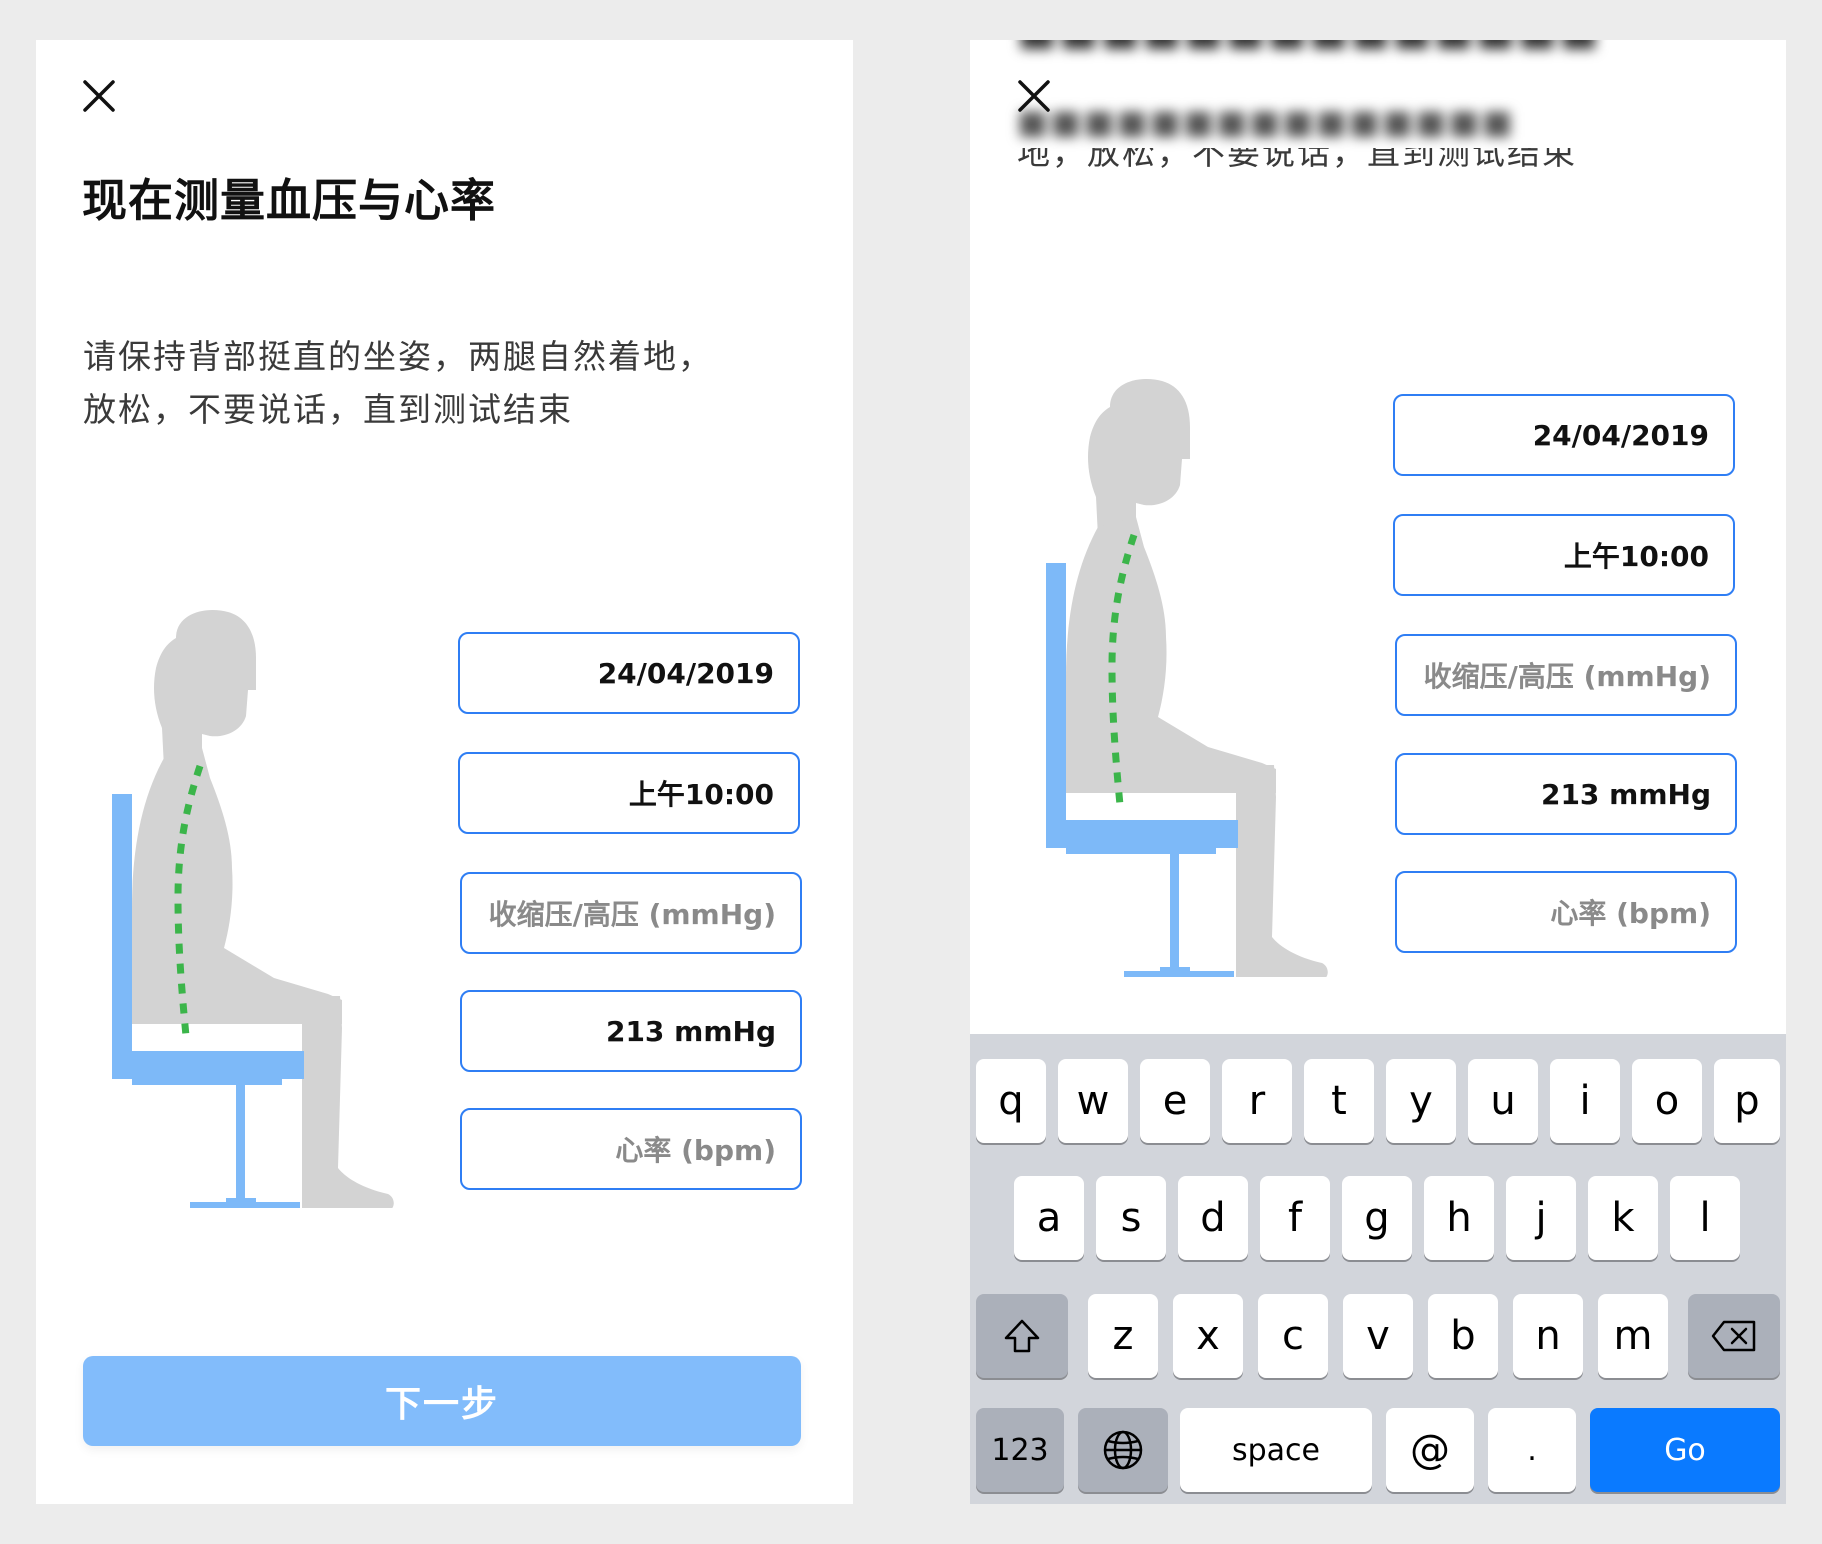 Image resolution: width=1822 pixels, height=1544 pixels. I want to click on shift-arrow-icon, so click(1022, 1336).